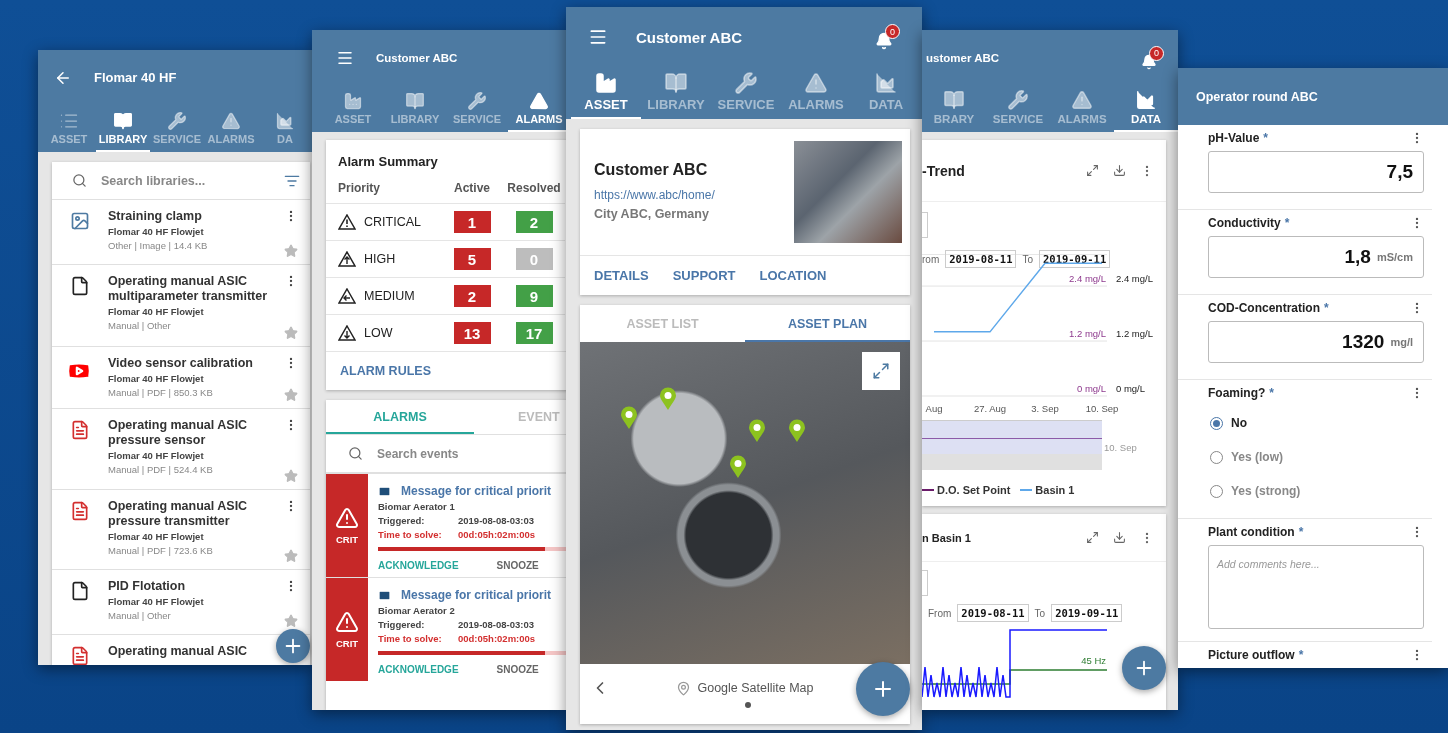  What do you see at coordinates (378, 333) in the screenshot?
I see `priority-label: LOW` at bounding box center [378, 333].